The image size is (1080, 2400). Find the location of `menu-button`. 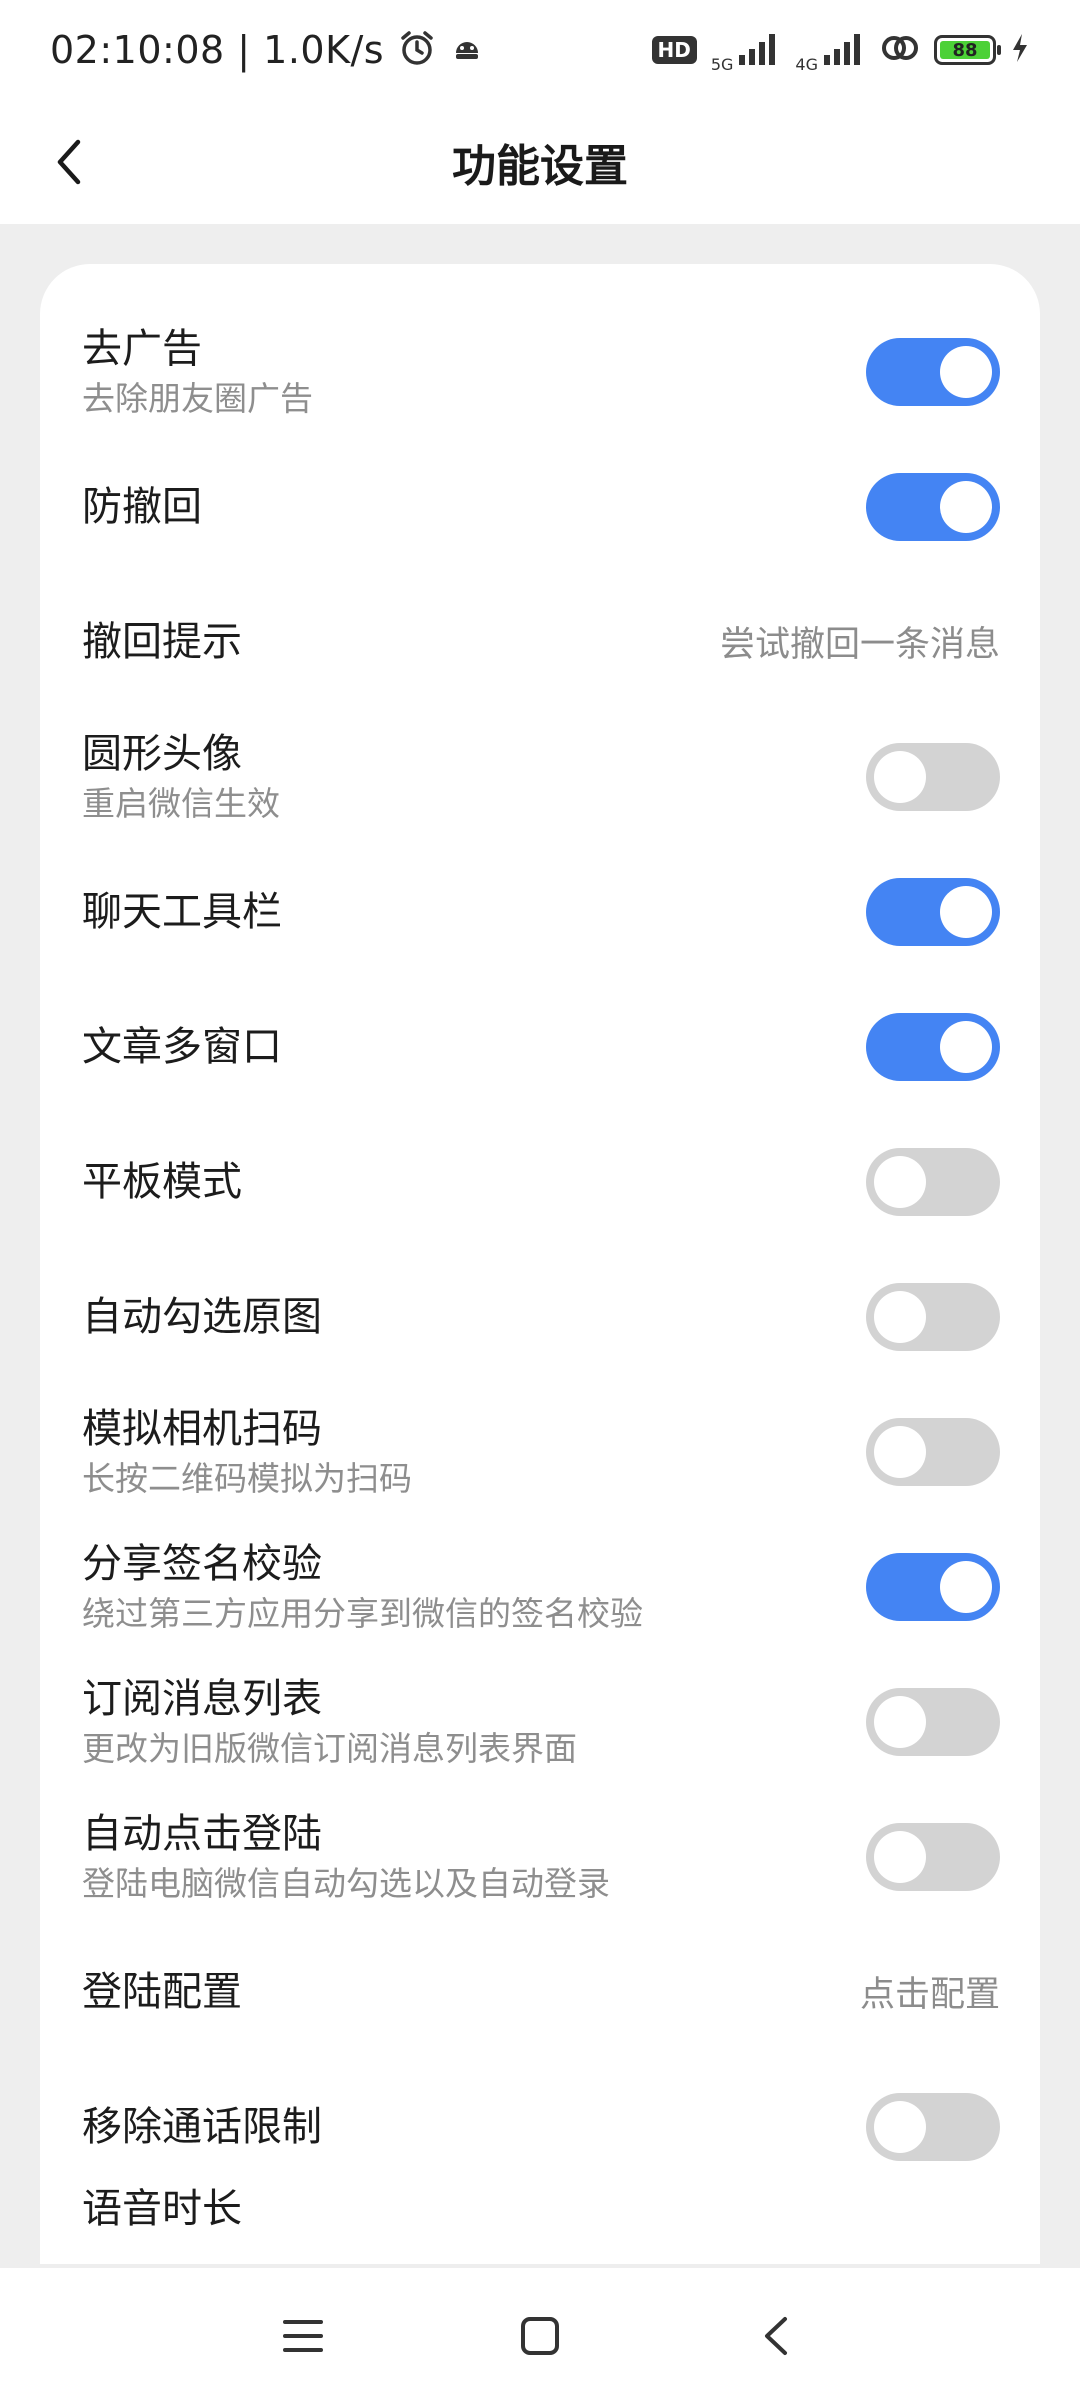

menu-button is located at coordinates (303, 2336).